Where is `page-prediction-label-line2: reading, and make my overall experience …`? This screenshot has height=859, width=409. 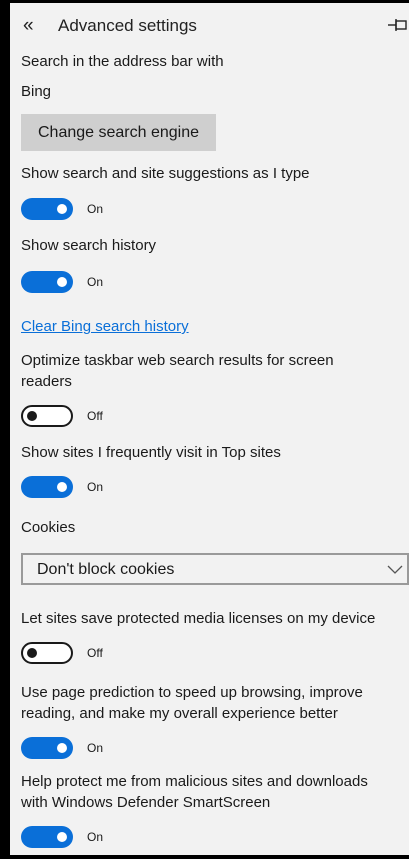
page-prediction-label-line2: reading, and make my overall experience … is located at coordinates (179, 713).